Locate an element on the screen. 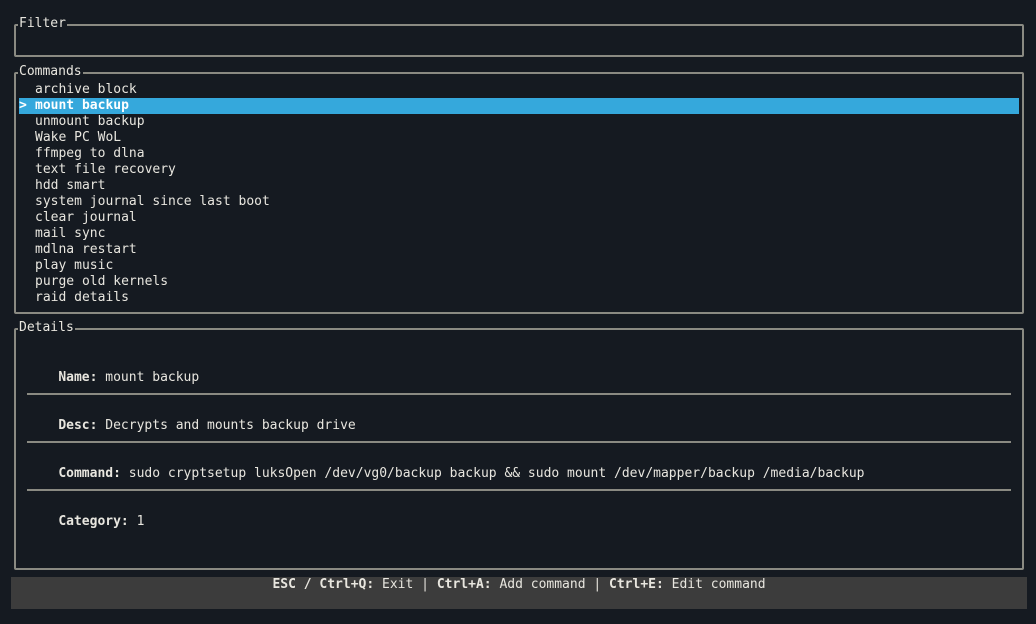 The image size is (1036, 624). exit-key: ESC / Ctrl+Q: is located at coordinates (323, 584).